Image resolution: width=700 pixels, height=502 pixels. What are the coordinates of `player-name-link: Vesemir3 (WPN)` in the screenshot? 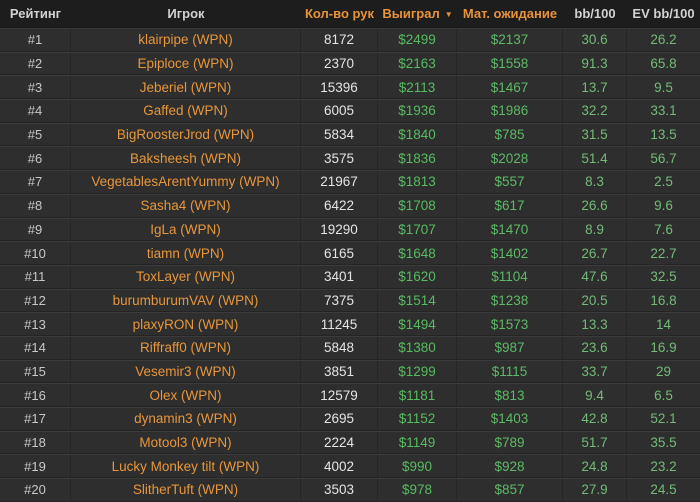 It's located at (186, 371).